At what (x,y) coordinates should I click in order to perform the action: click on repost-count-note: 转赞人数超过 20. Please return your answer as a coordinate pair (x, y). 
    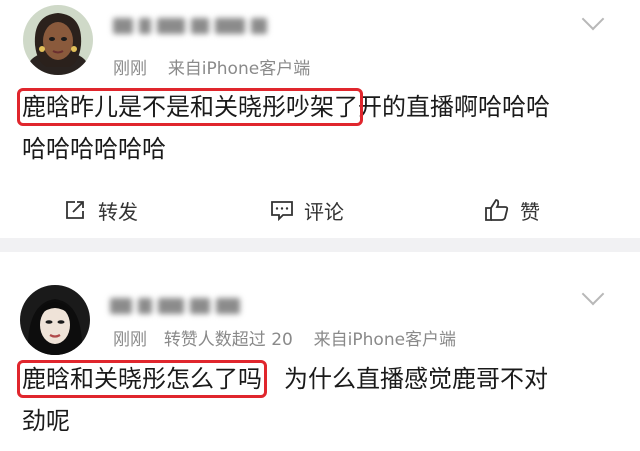
    Looking at the image, I should click on (228, 340).